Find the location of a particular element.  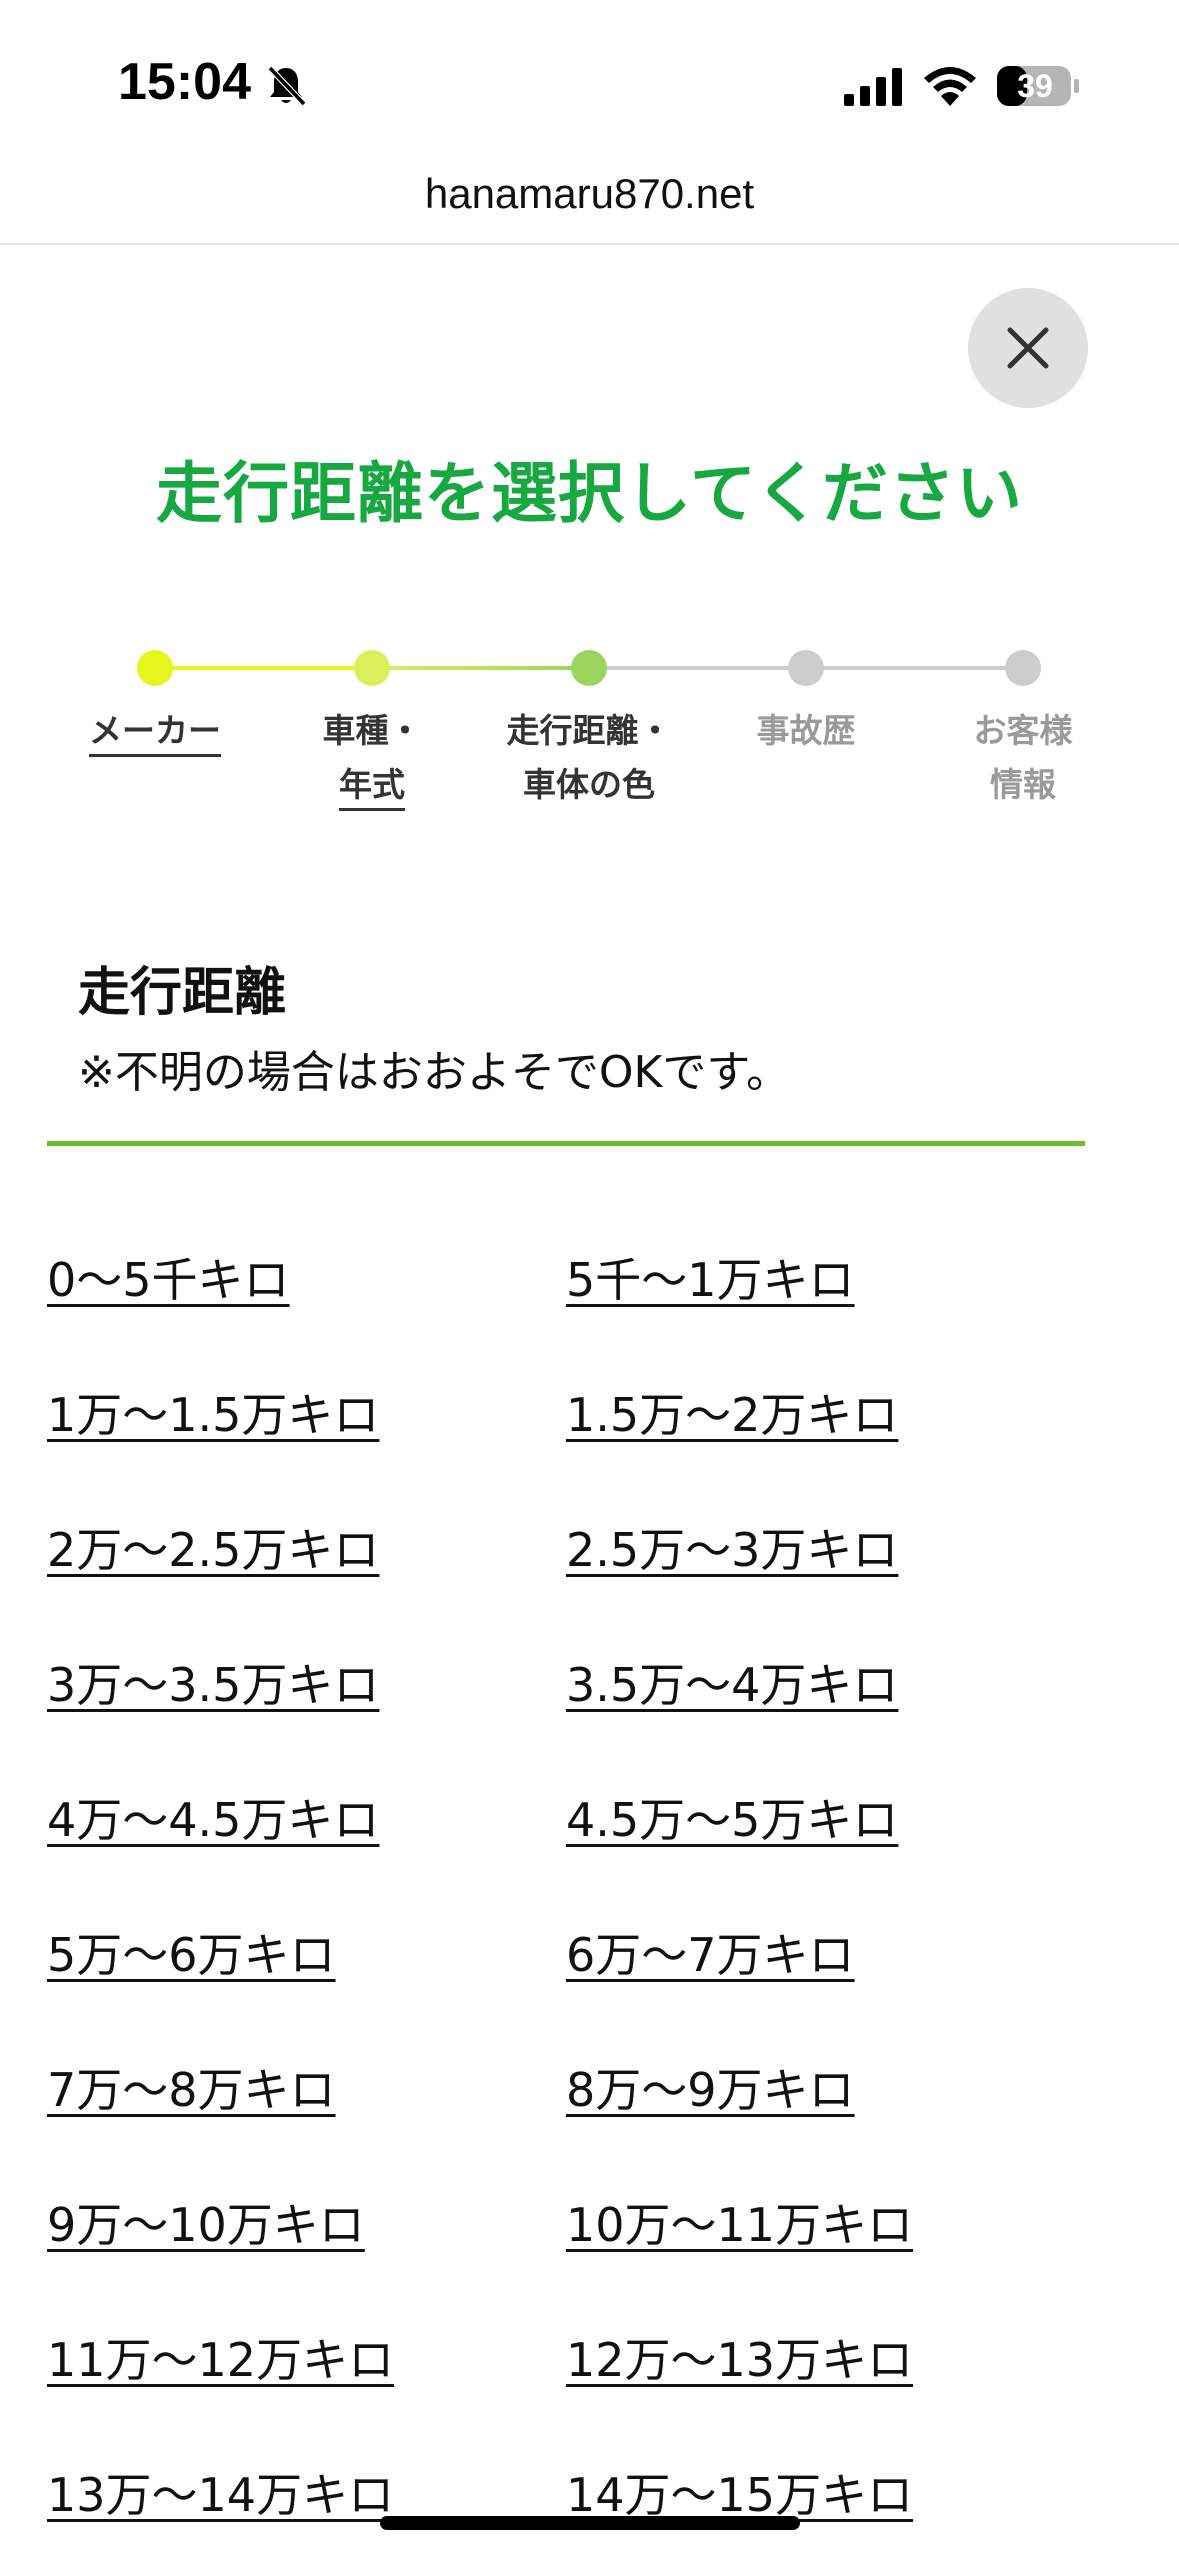

progress-stepper: メーカー 車種・ 年式 走行距離・ 車体の色 事故歴 お客様 情報 is located at coordinates (589, 730).